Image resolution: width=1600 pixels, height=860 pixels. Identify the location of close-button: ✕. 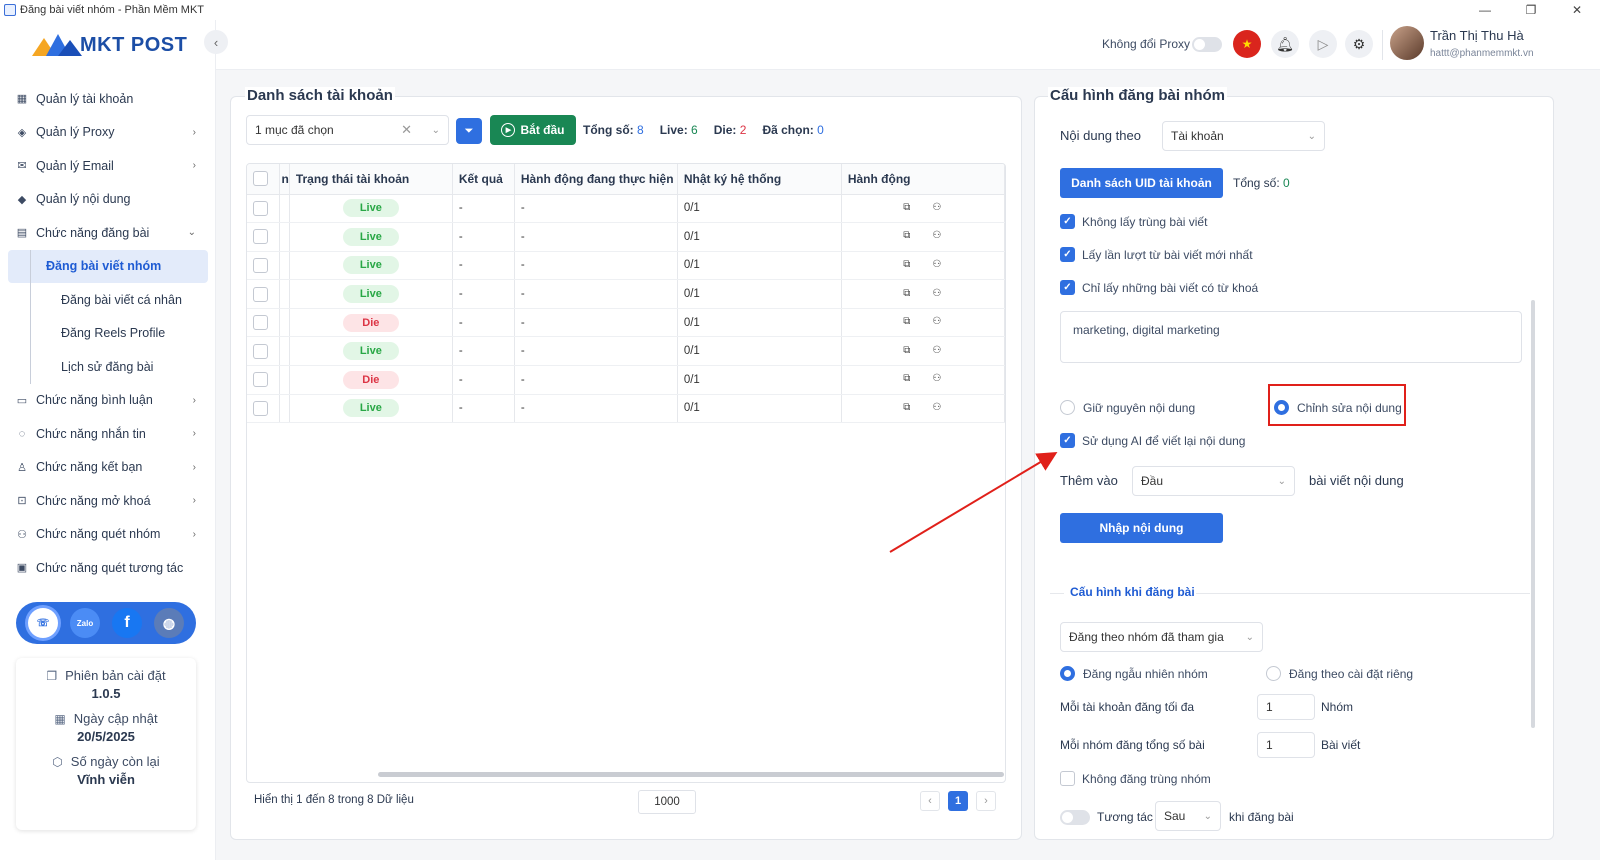
(1577, 10).